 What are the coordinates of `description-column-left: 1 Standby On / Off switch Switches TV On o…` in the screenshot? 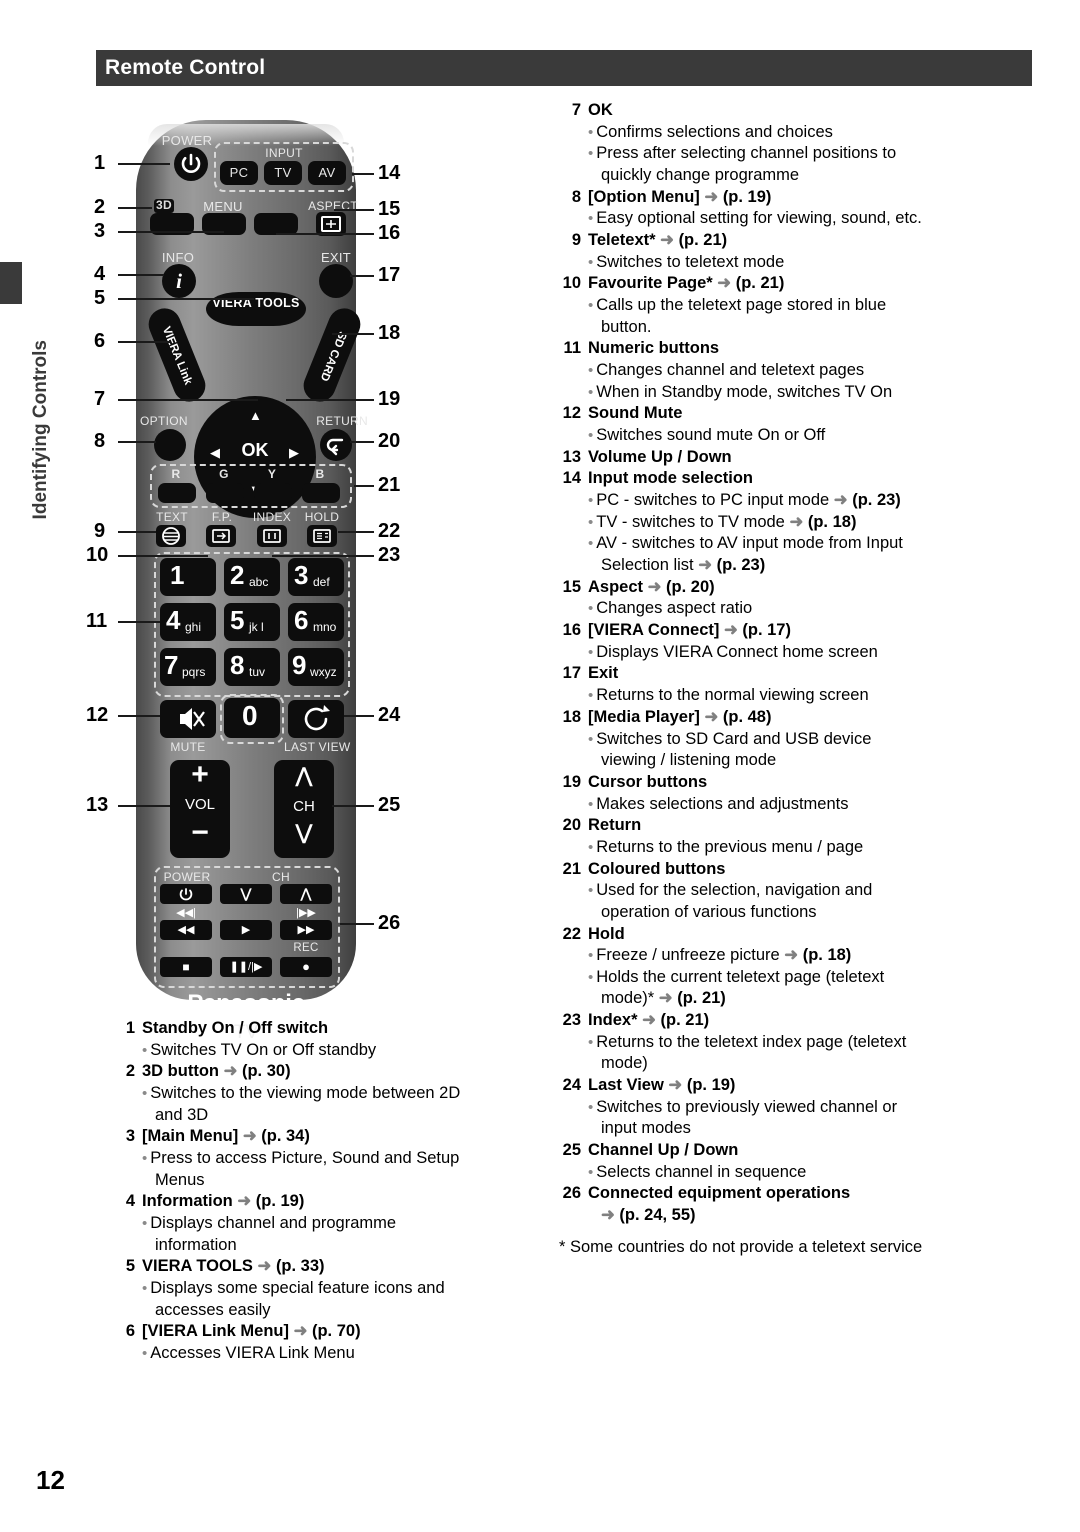 It's located at (331, 1191).